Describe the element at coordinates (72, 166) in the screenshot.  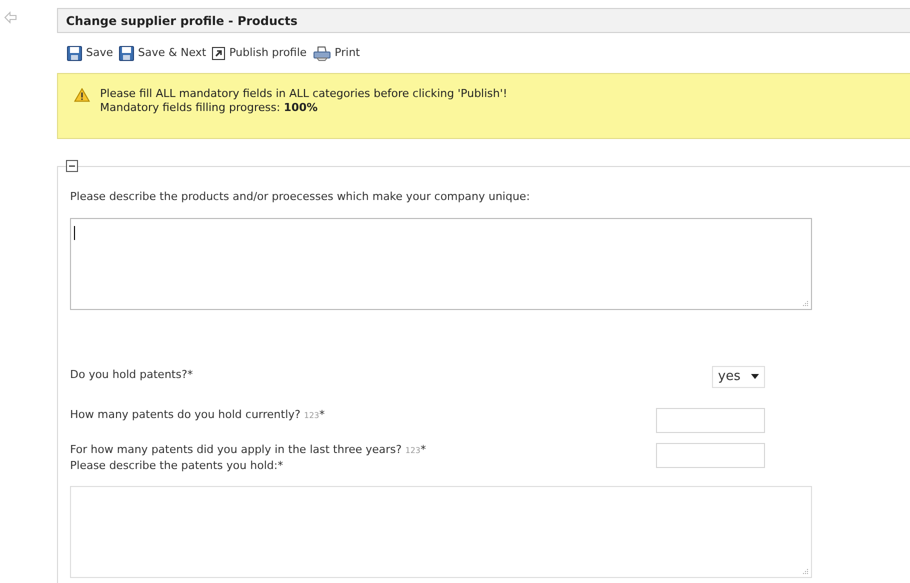
I see `collapse-toggle` at that location.